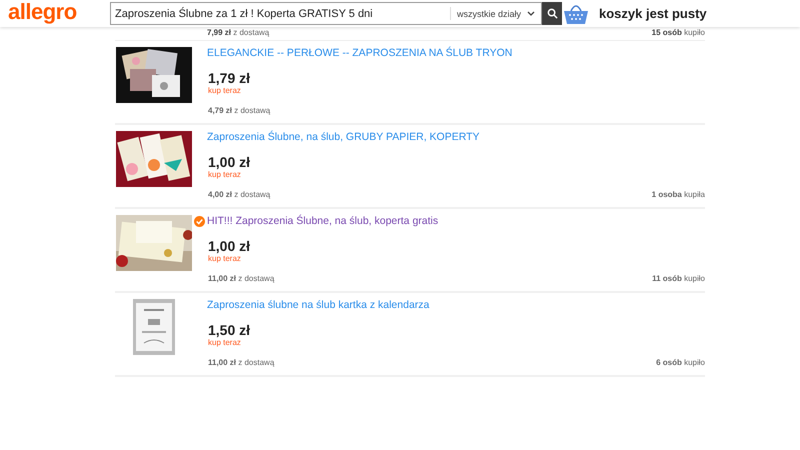 This screenshot has width=800, height=450. Describe the element at coordinates (318, 305) in the screenshot. I see `listing-title-link: Zaproszenia ślubne na ślub kartka z kalendarza` at that location.